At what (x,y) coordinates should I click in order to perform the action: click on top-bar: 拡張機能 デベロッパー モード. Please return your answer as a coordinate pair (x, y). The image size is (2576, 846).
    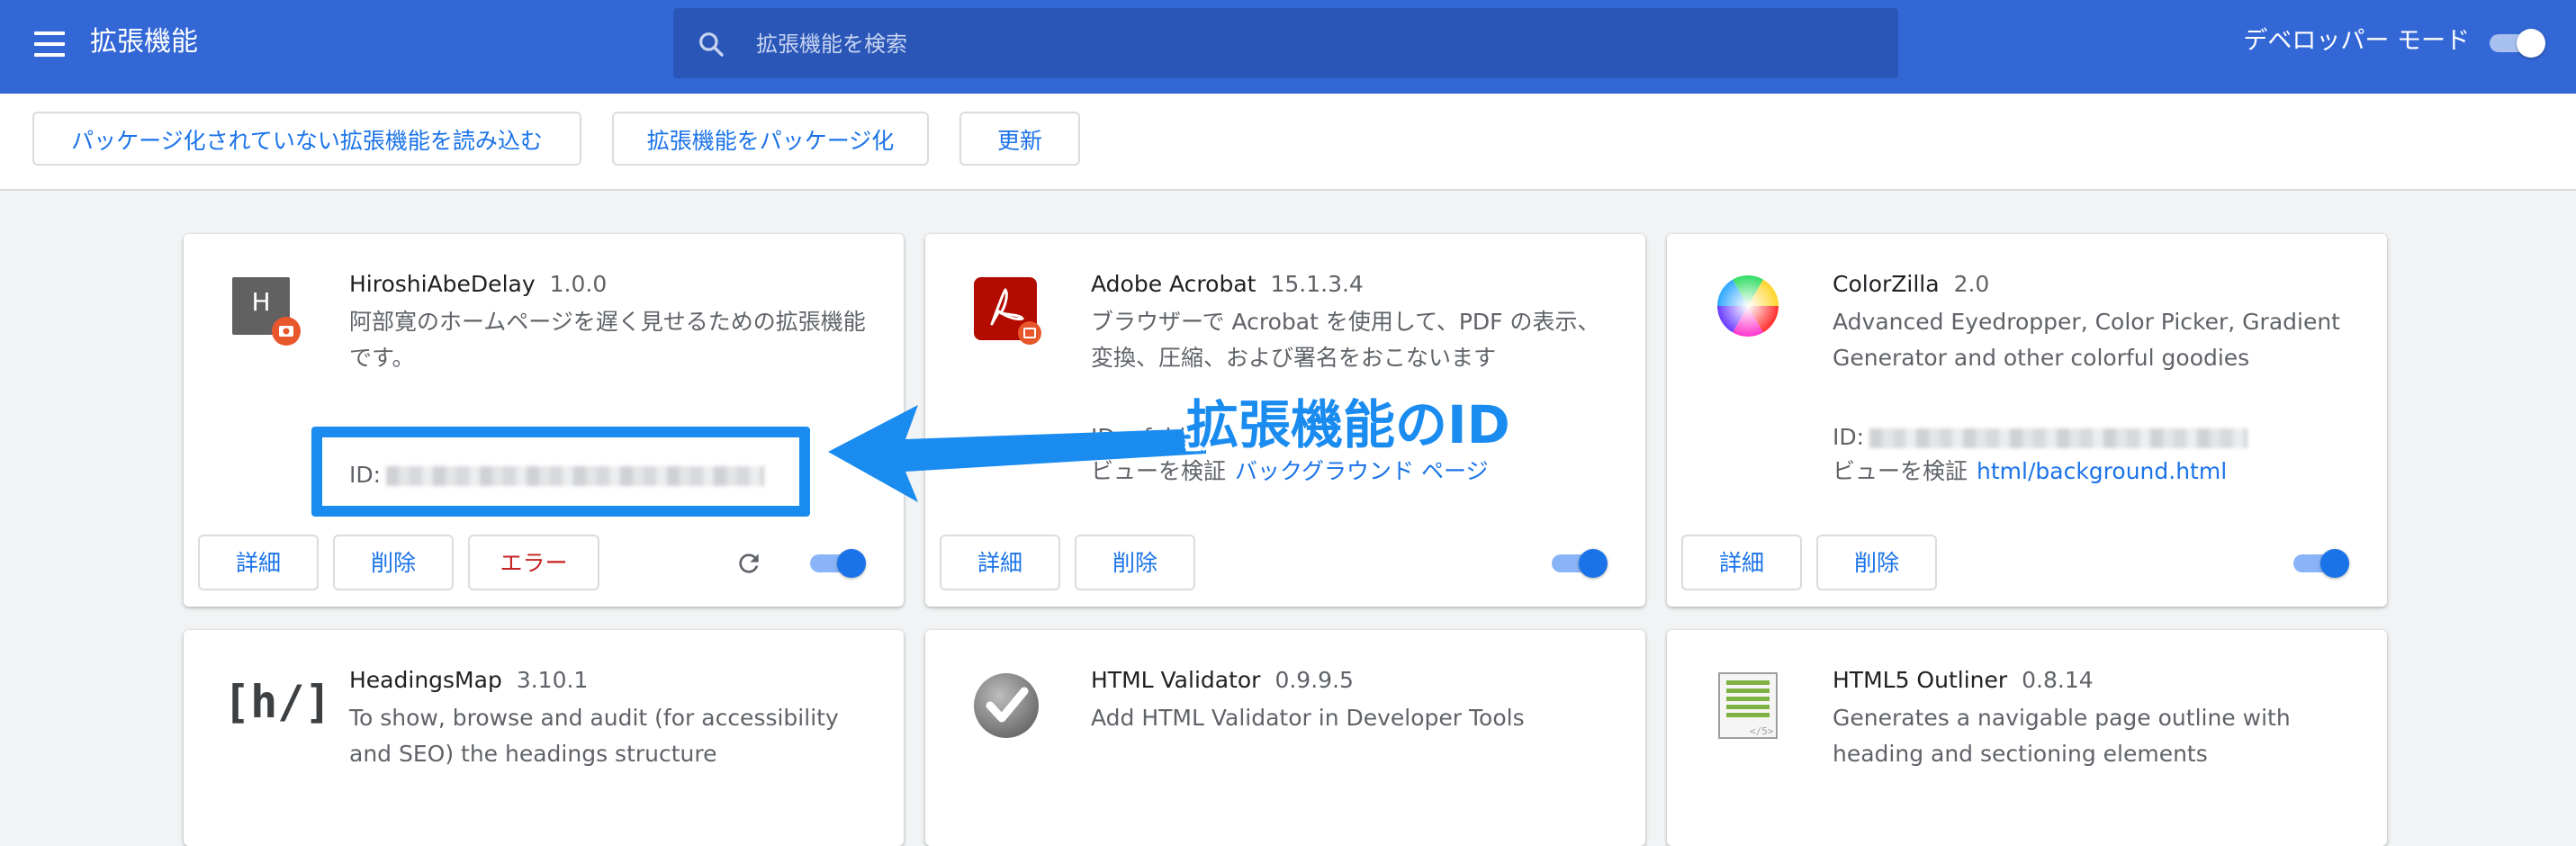
    Looking at the image, I should click on (1288, 47).